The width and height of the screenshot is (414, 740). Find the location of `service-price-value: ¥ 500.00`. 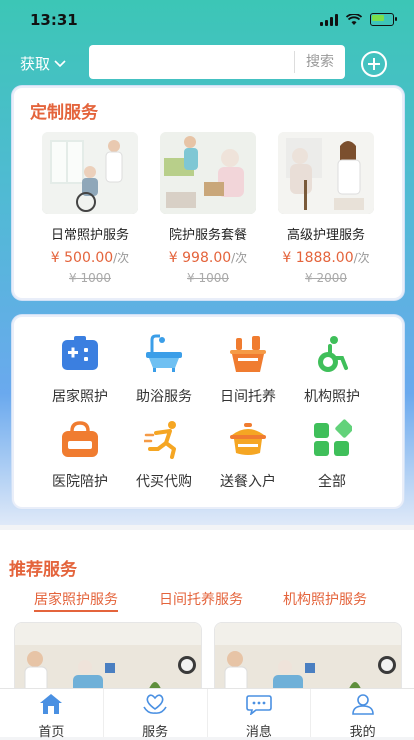

service-price-value: ¥ 500.00 is located at coordinates (82, 258).